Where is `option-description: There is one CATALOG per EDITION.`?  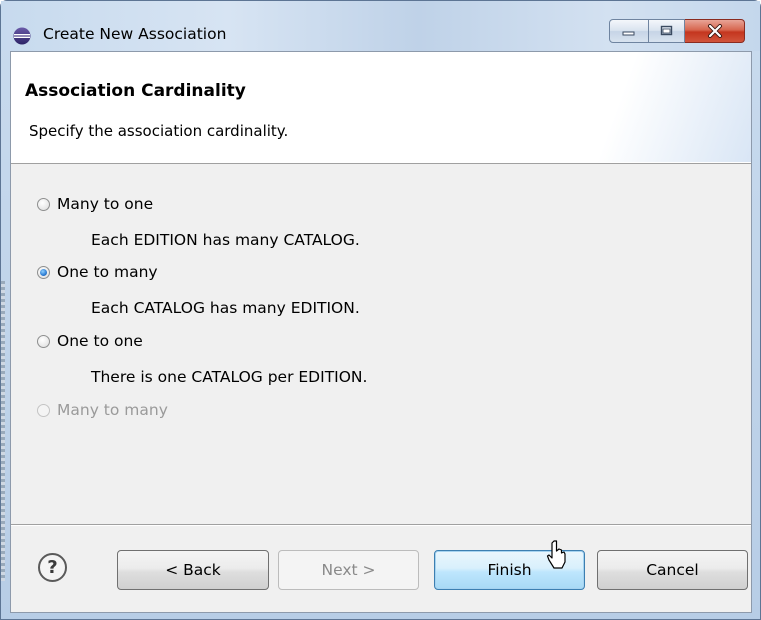
option-description: There is one CATALOG per EDITION. is located at coordinates (229, 377).